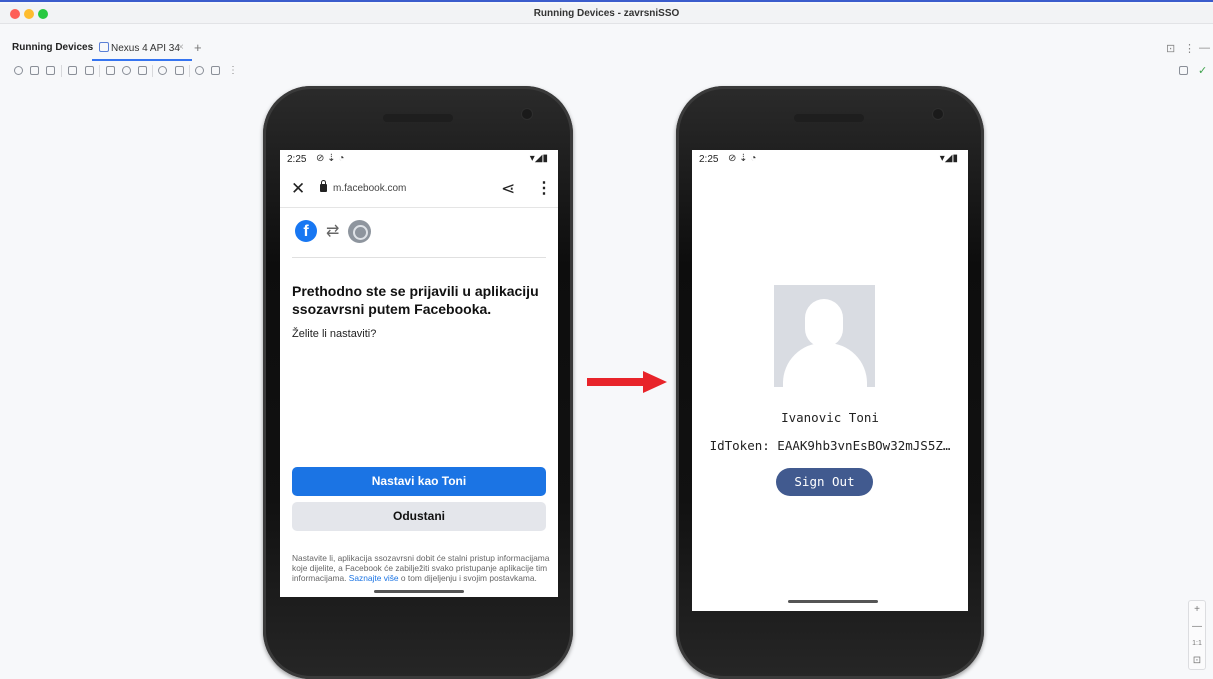 The height and width of the screenshot is (679, 1213). I want to click on legal-tail: o tom dijeljenju i svojim postavkama., so click(467, 578).